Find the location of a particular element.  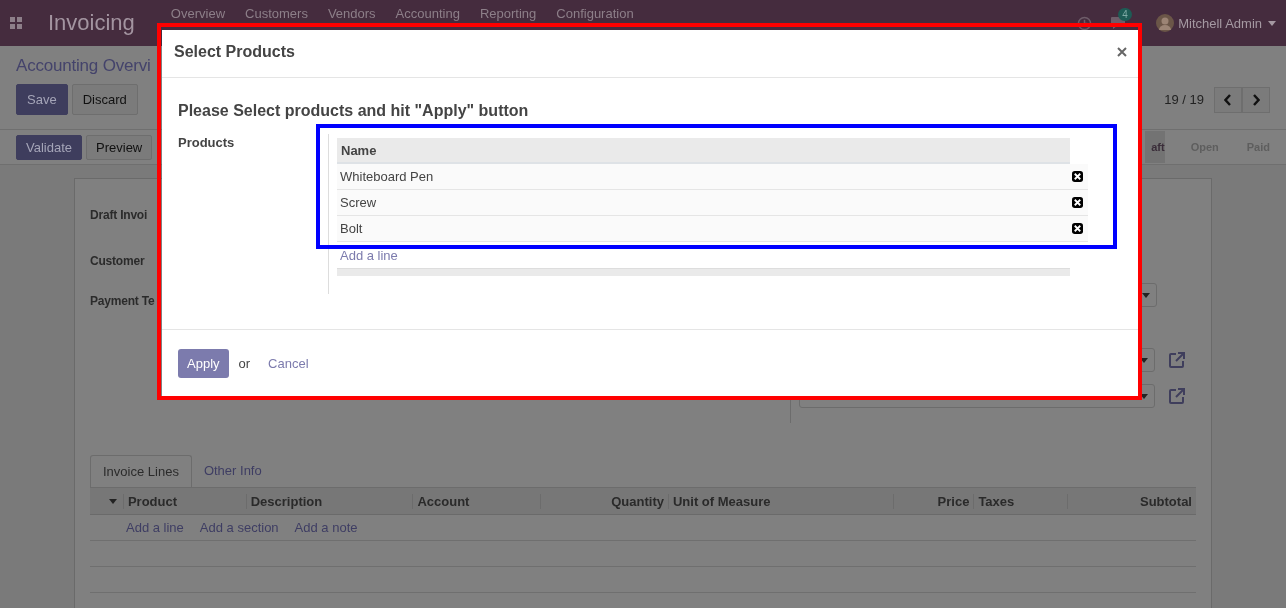

menu-item: Customers is located at coordinates (276, 13).